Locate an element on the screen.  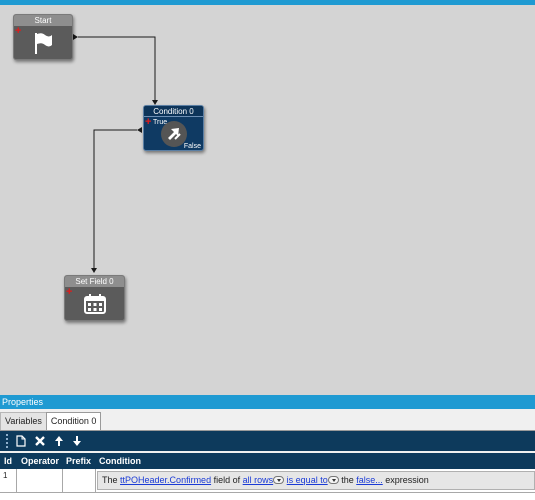
operator-dropdown-icon is located at coordinates (333, 479).